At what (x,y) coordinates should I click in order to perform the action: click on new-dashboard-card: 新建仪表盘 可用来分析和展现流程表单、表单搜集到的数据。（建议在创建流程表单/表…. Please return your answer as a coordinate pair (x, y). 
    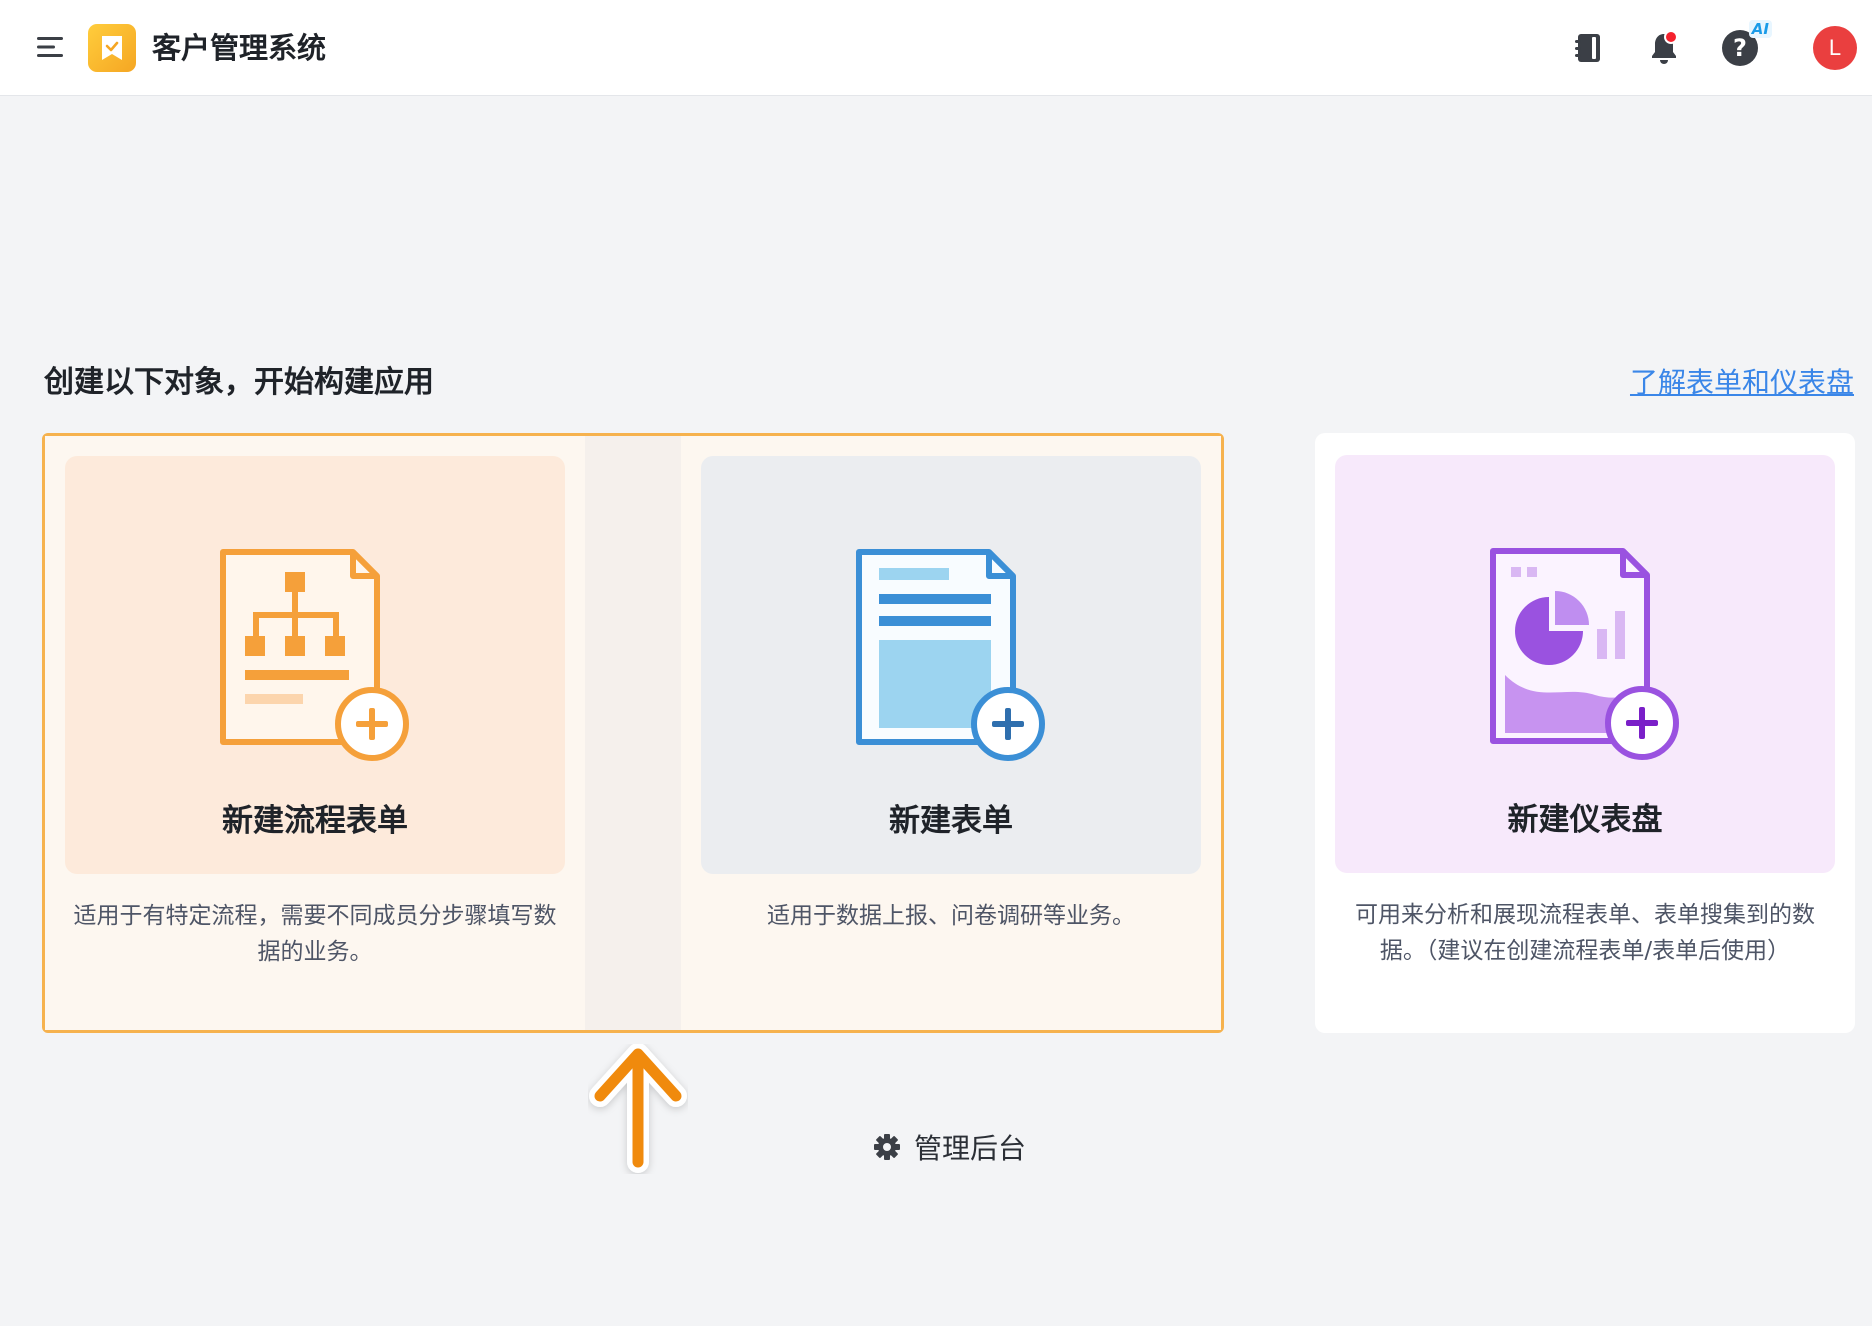
    Looking at the image, I should click on (1585, 733).